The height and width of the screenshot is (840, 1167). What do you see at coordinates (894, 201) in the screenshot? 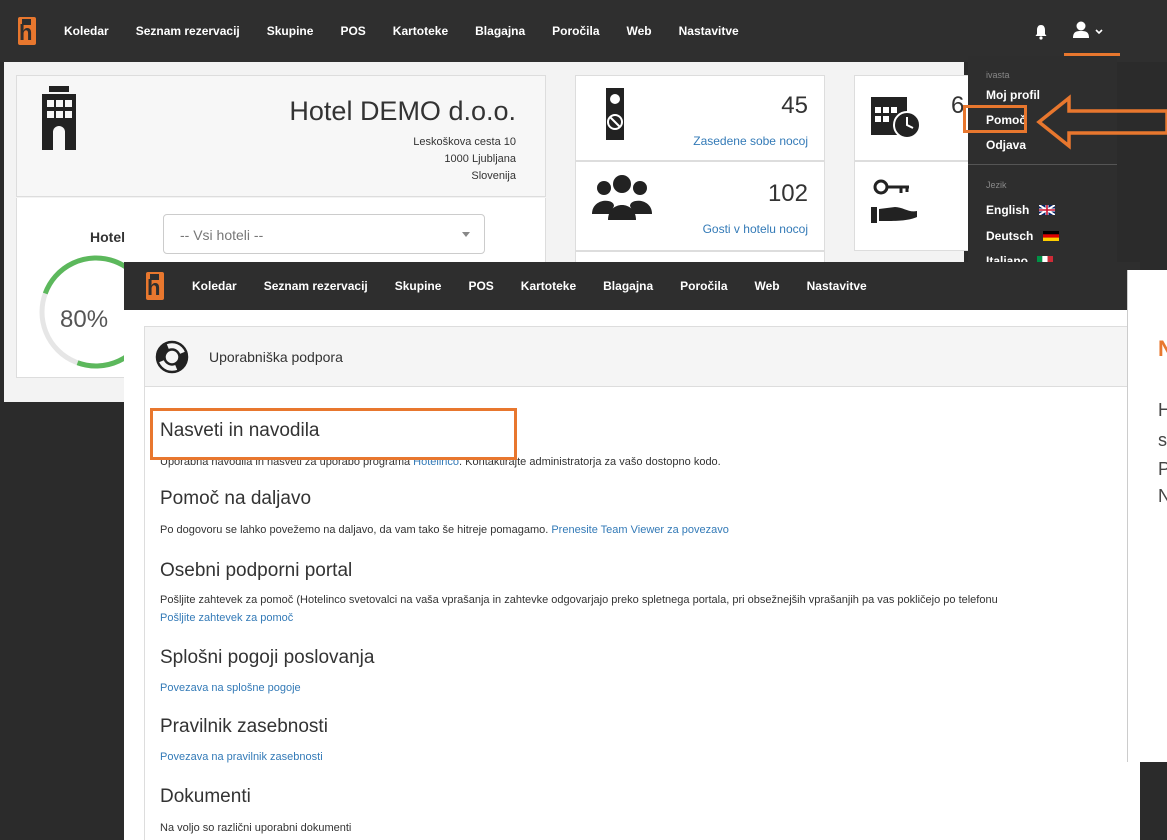
I see `key-hand-icon` at bounding box center [894, 201].